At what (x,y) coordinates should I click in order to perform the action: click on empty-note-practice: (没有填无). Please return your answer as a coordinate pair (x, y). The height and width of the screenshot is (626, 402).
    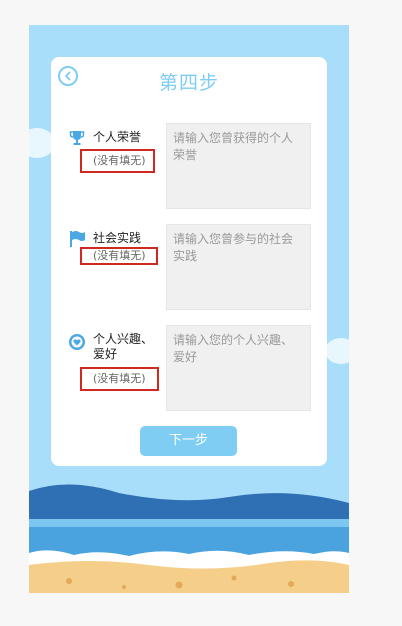
    Looking at the image, I should click on (119, 256).